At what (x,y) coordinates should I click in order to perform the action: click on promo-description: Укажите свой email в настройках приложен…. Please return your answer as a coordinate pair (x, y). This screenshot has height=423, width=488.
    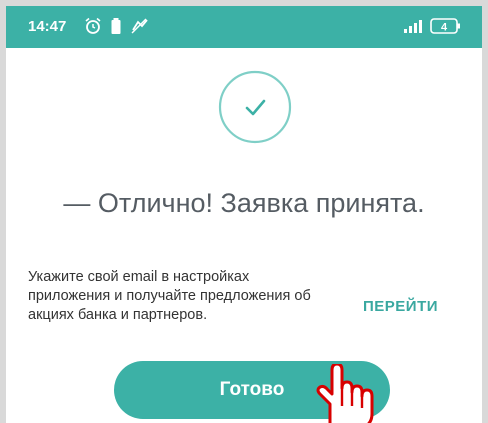
    Looking at the image, I should click on (169, 296).